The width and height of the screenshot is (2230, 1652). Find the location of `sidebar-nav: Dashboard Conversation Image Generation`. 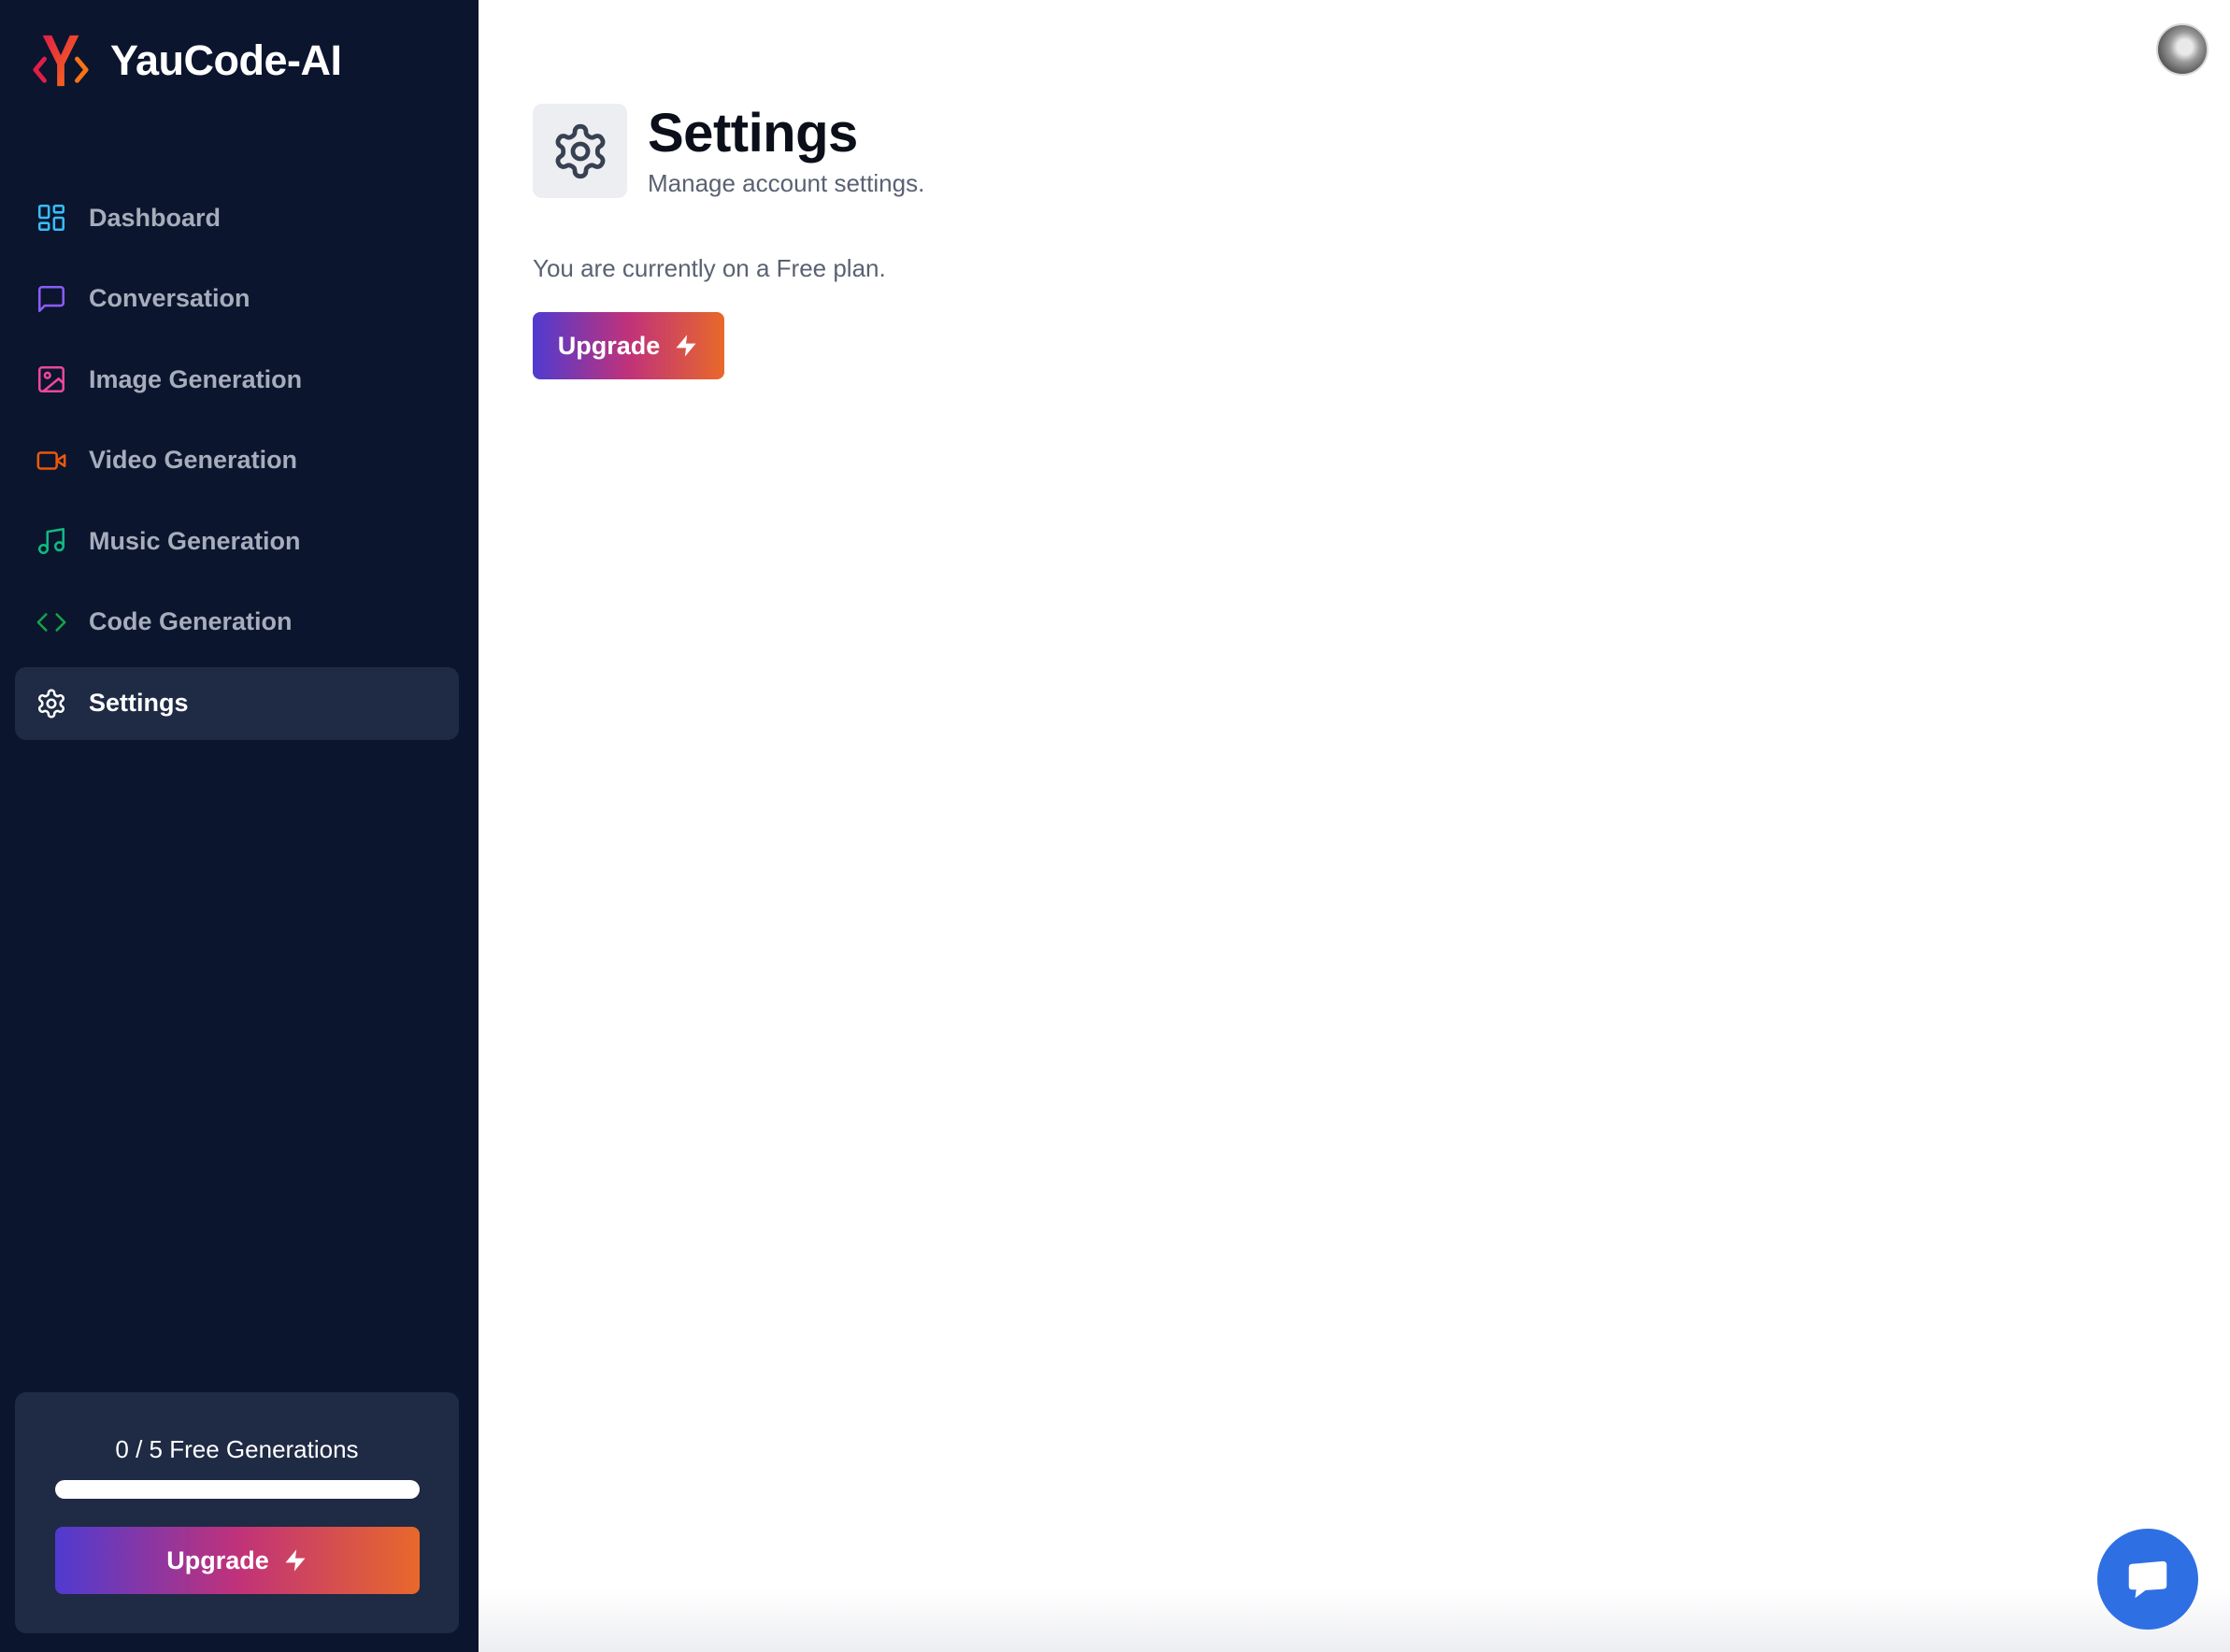

sidebar-nav: Dashboard Conversation Image Generation is located at coordinates (237, 465).